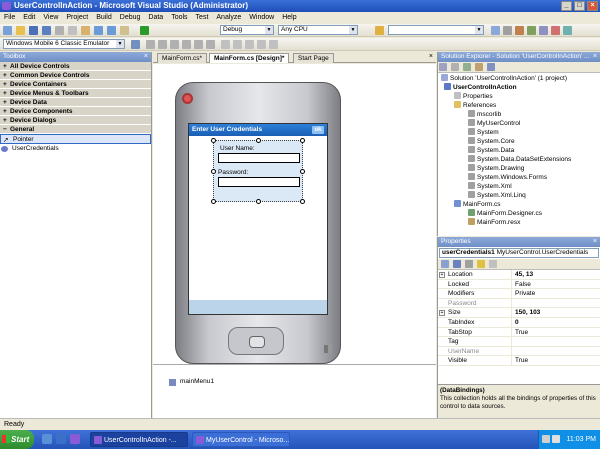  I want to click on properties-icon, so click(443, 67).